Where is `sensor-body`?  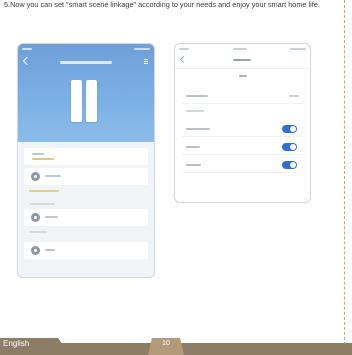 sensor-body is located at coordinates (76, 101).